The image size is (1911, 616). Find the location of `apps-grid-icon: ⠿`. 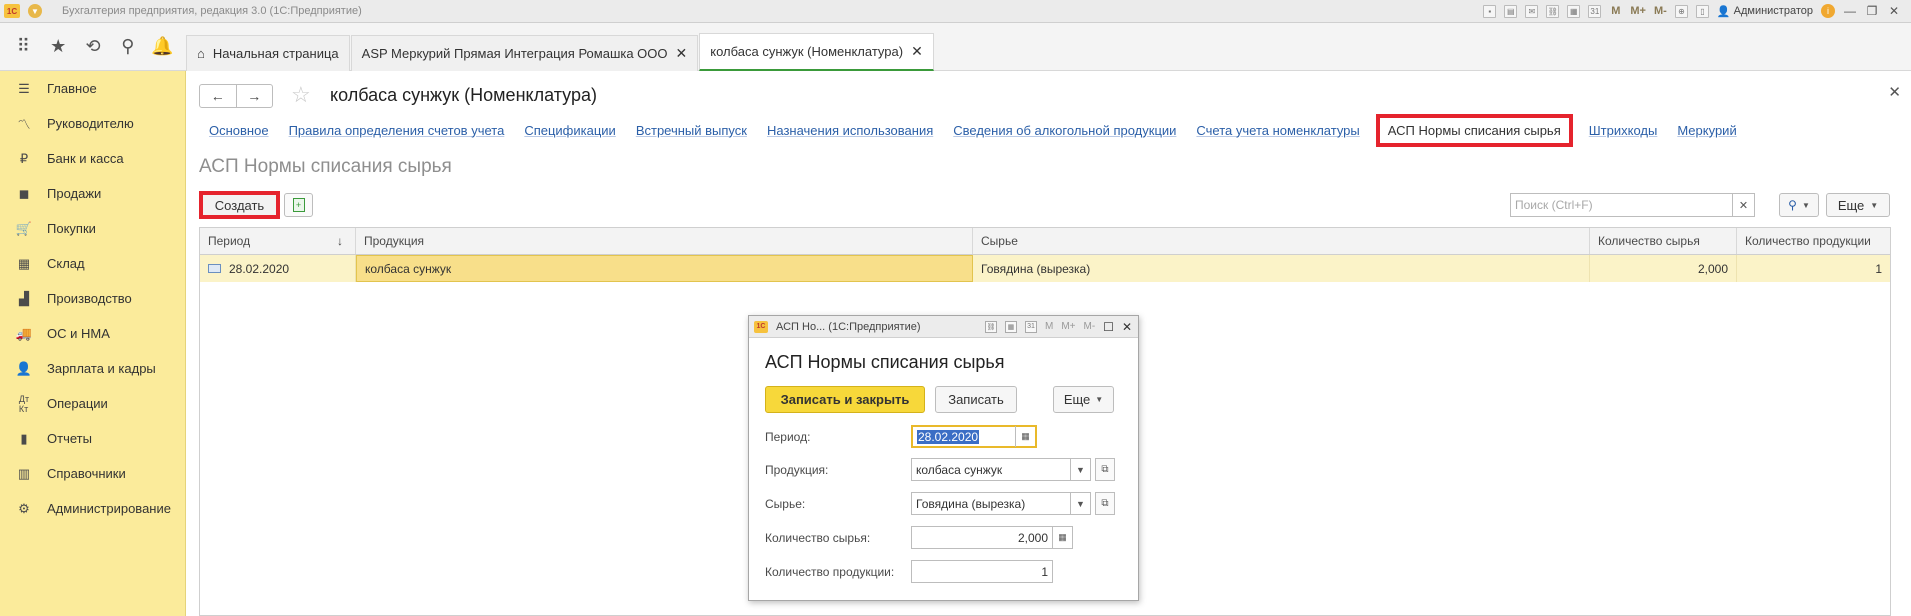

apps-grid-icon: ⠿ is located at coordinates (23, 46).